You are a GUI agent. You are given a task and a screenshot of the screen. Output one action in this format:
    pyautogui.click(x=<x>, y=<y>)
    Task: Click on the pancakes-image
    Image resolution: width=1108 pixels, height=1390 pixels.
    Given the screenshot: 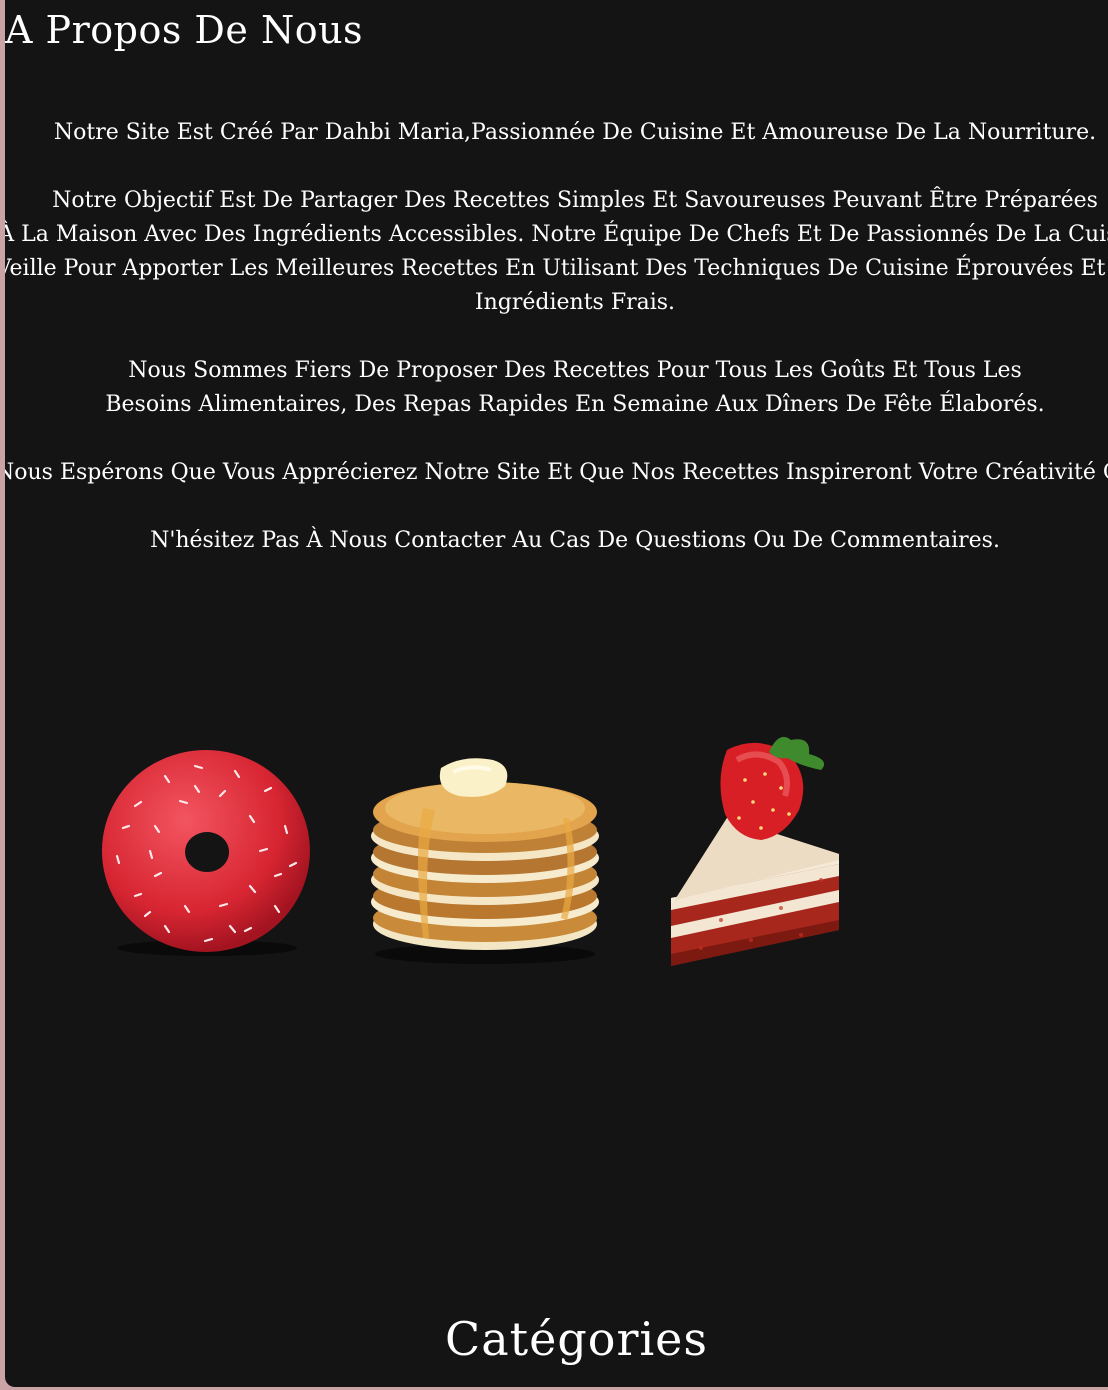 What is the action you would take?
    pyautogui.click(x=485, y=861)
    